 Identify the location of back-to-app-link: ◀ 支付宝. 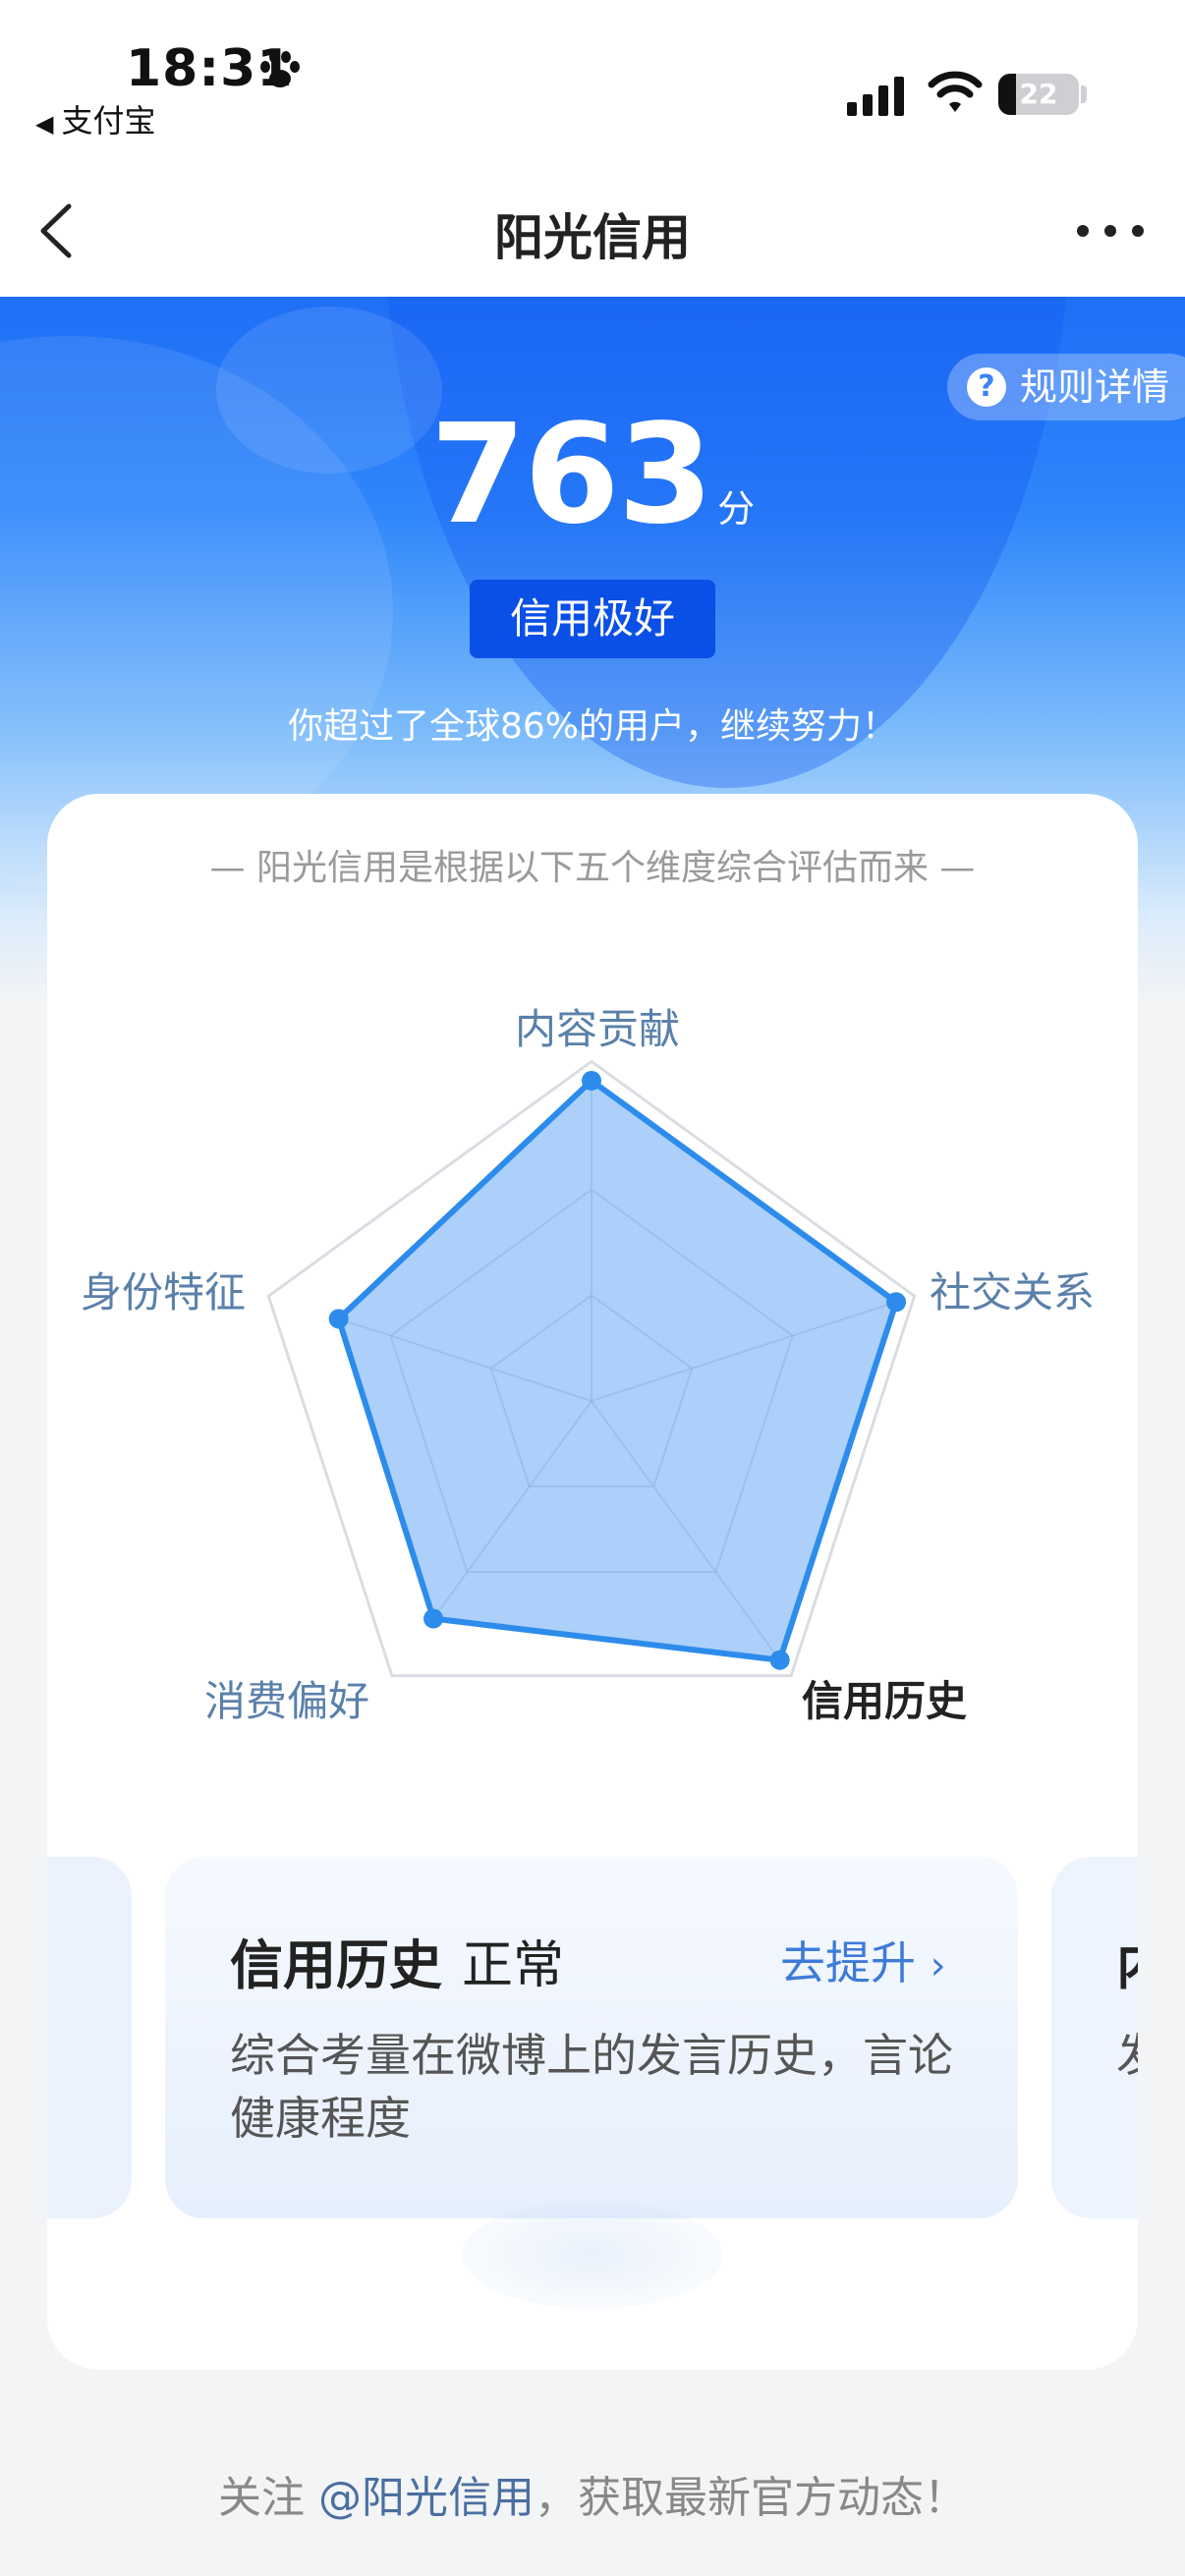
(95, 118).